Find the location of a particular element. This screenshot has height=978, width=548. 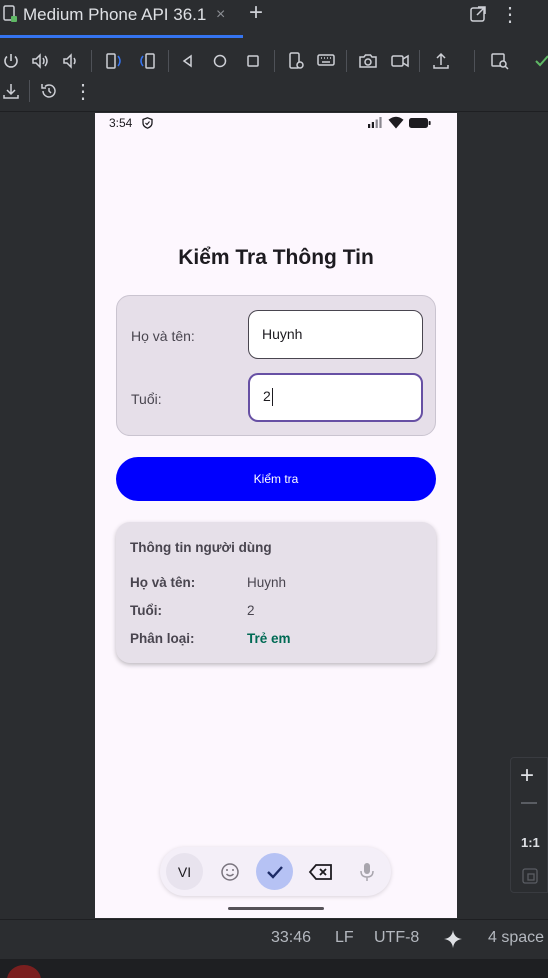

page-title: Kiểm Tra Thông Tin is located at coordinates (276, 257).